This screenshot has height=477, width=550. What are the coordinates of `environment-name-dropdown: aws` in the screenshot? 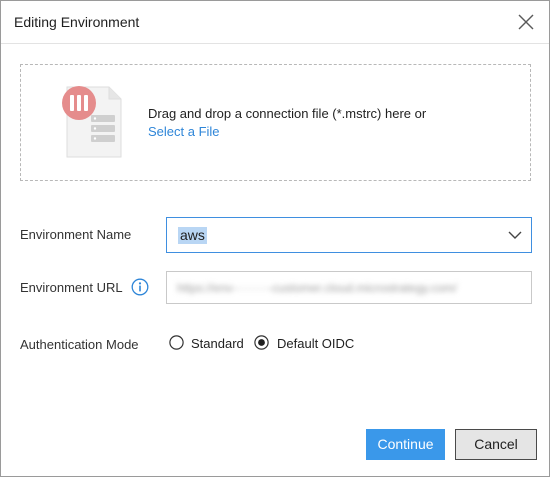 It's located at (349, 235).